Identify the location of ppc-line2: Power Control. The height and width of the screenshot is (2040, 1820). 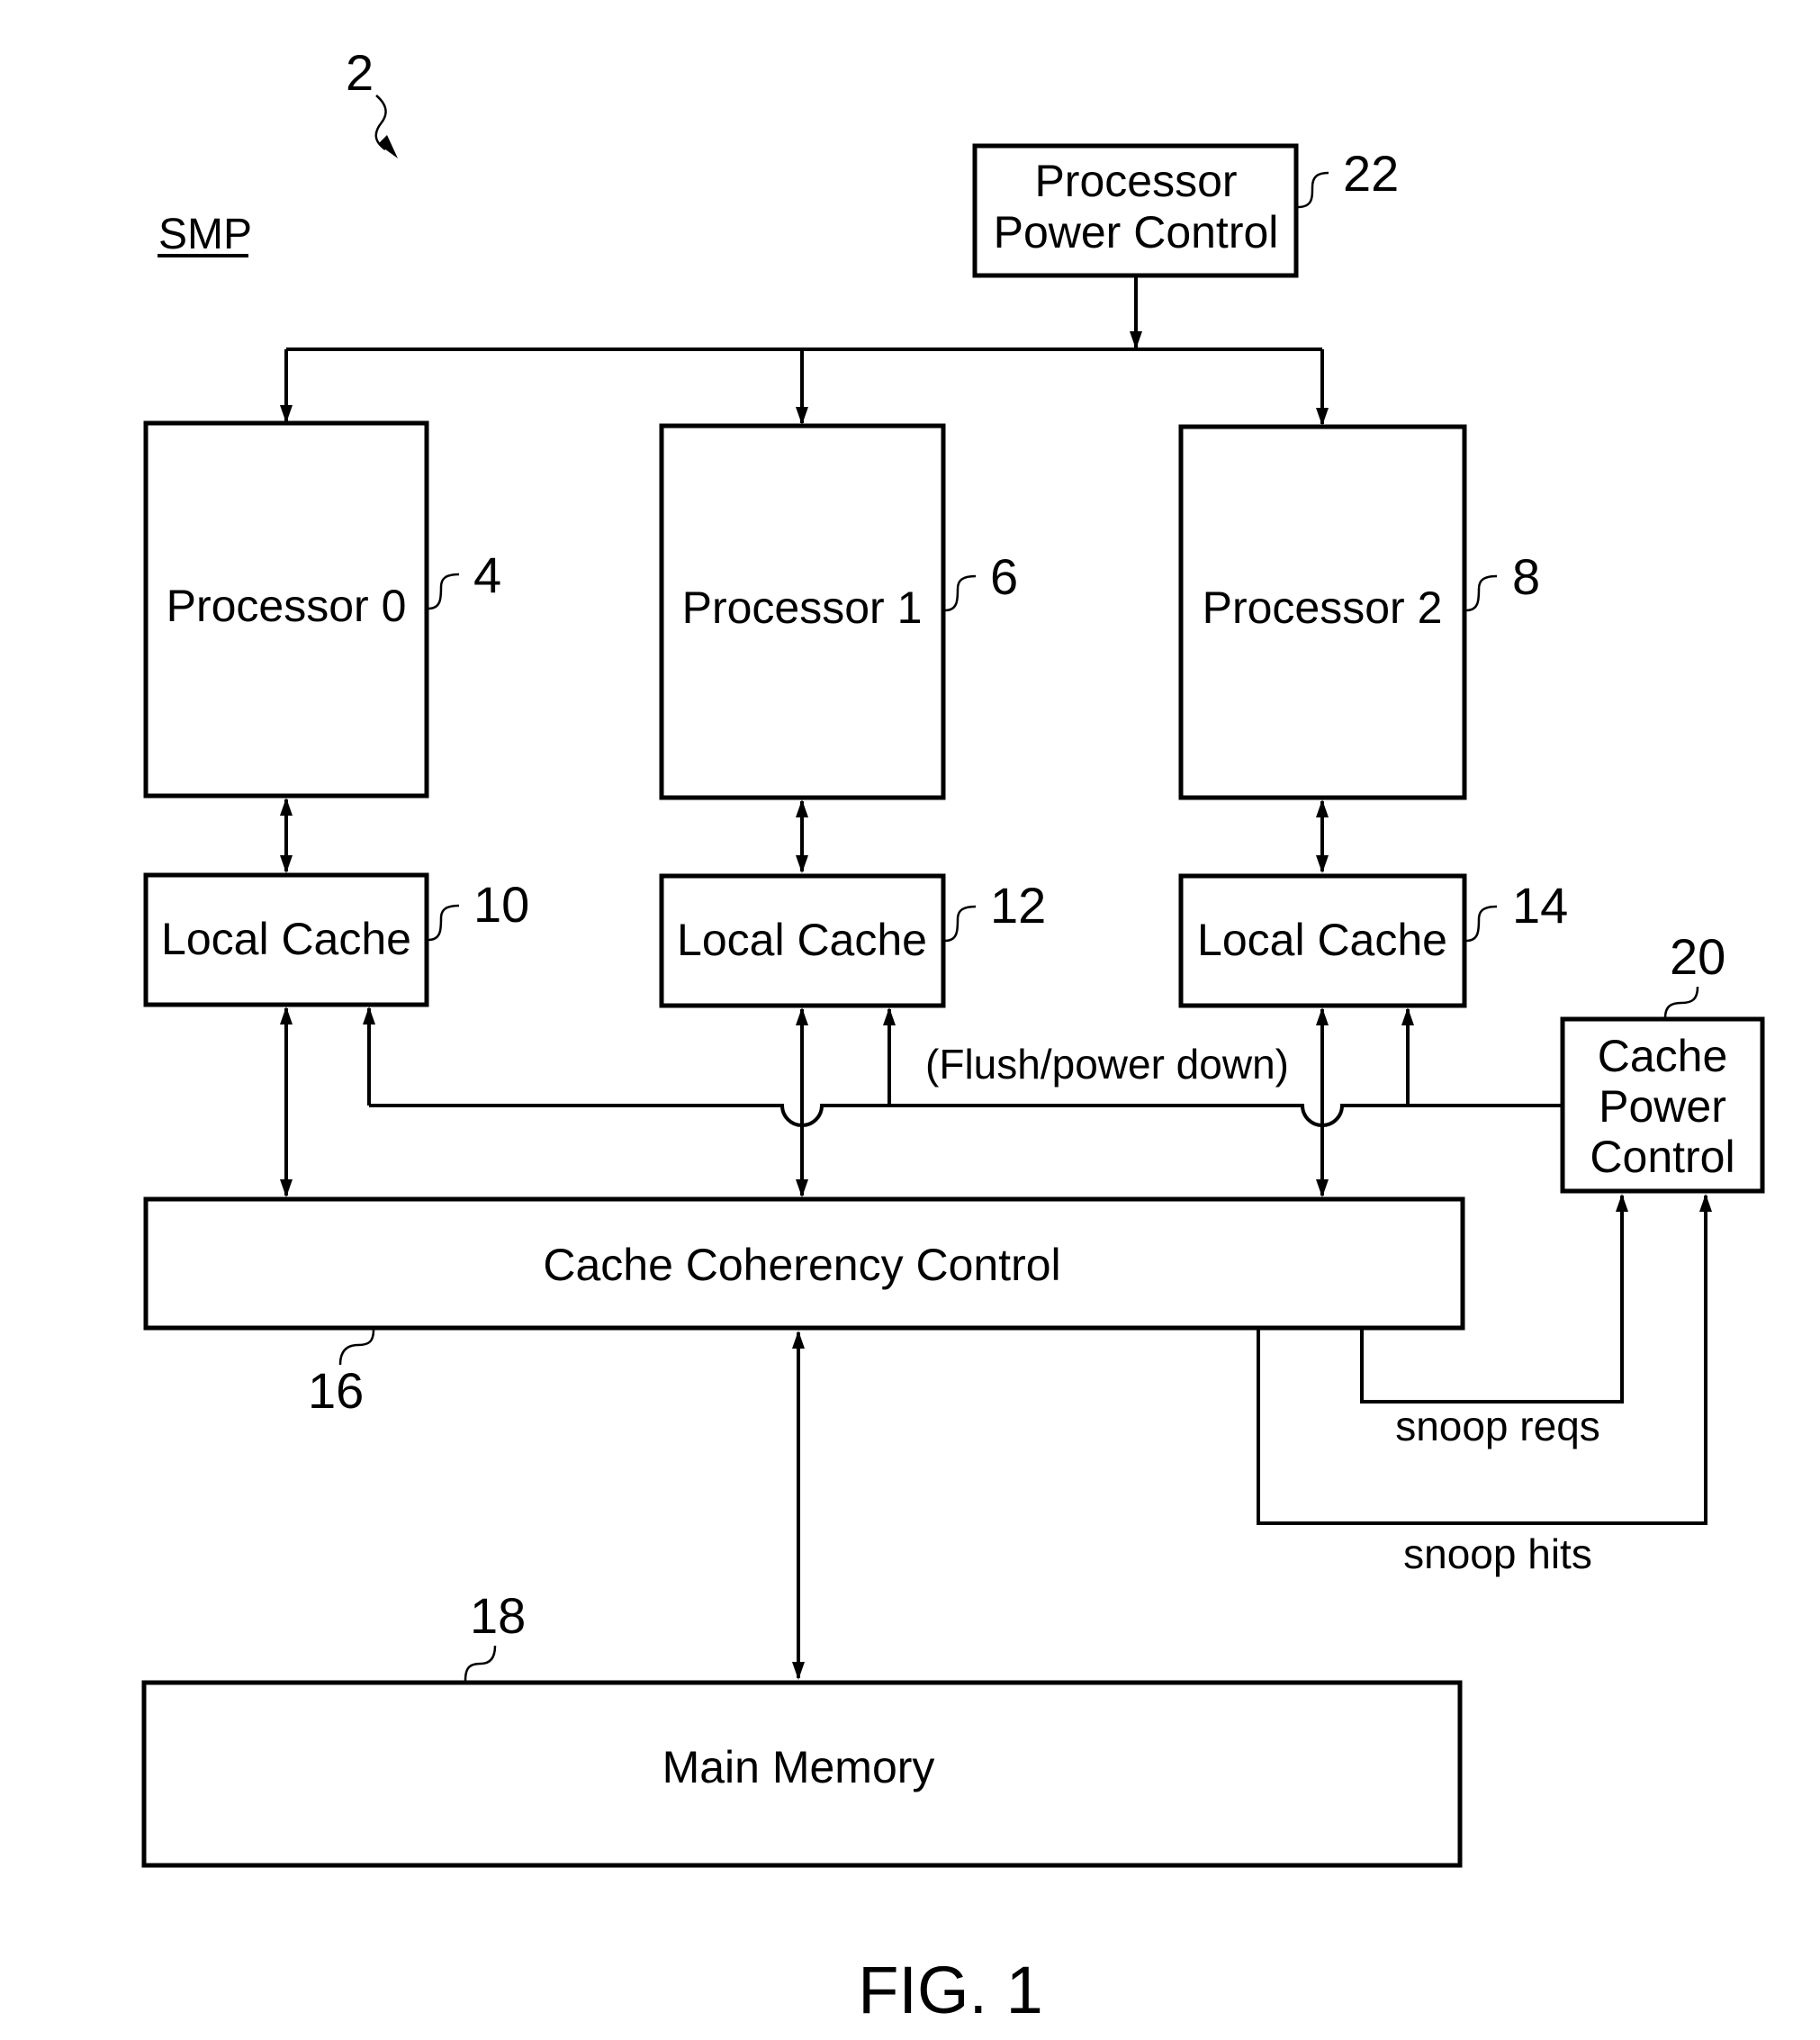
(1136, 232).